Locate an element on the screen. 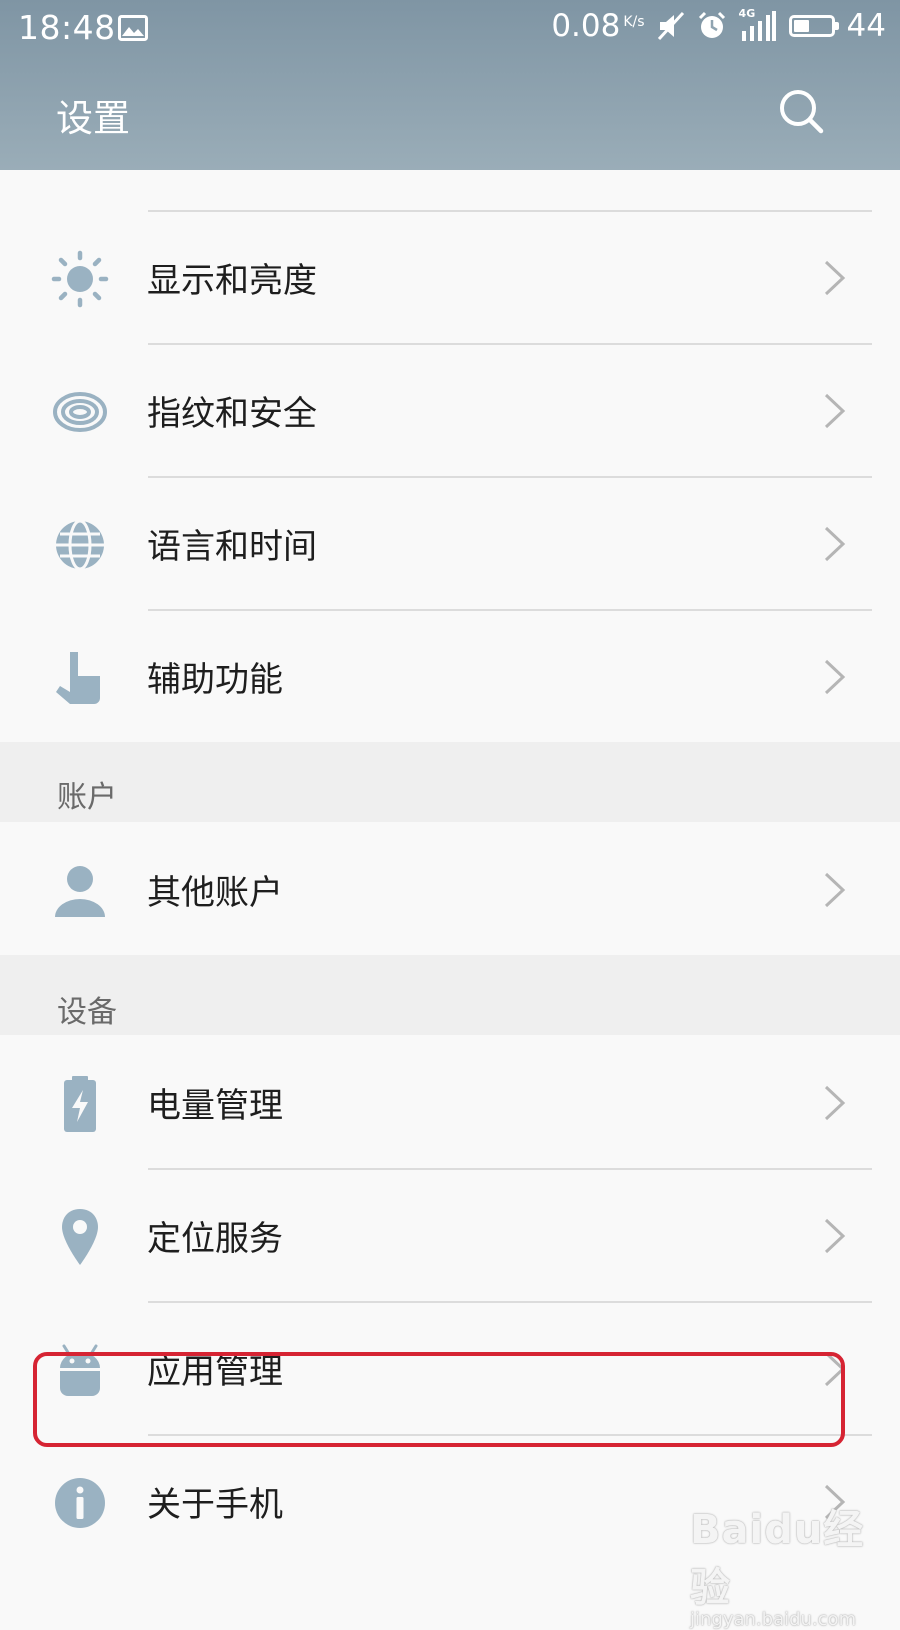  settings-item-label: 其他账户 is located at coordinates (215, 893).